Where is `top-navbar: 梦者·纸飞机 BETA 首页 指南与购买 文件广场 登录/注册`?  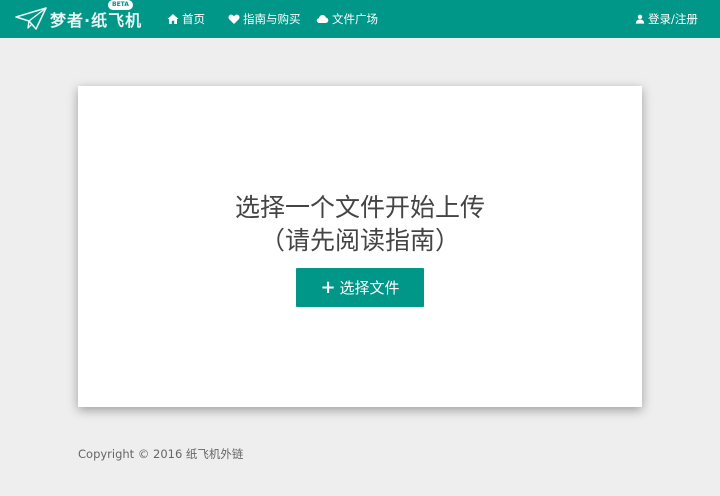
top-navbar: 梦者·纸飞机 BETA 首页 指南与购买 文件广场 登录/注册 is located at coordinates (360, 19).